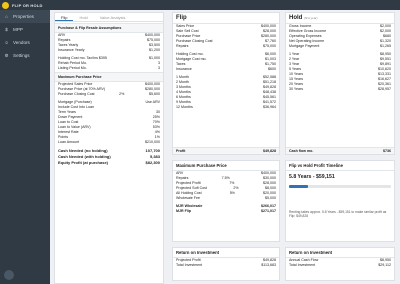  I want to click on row-value: $28,957, so click(384, 89).